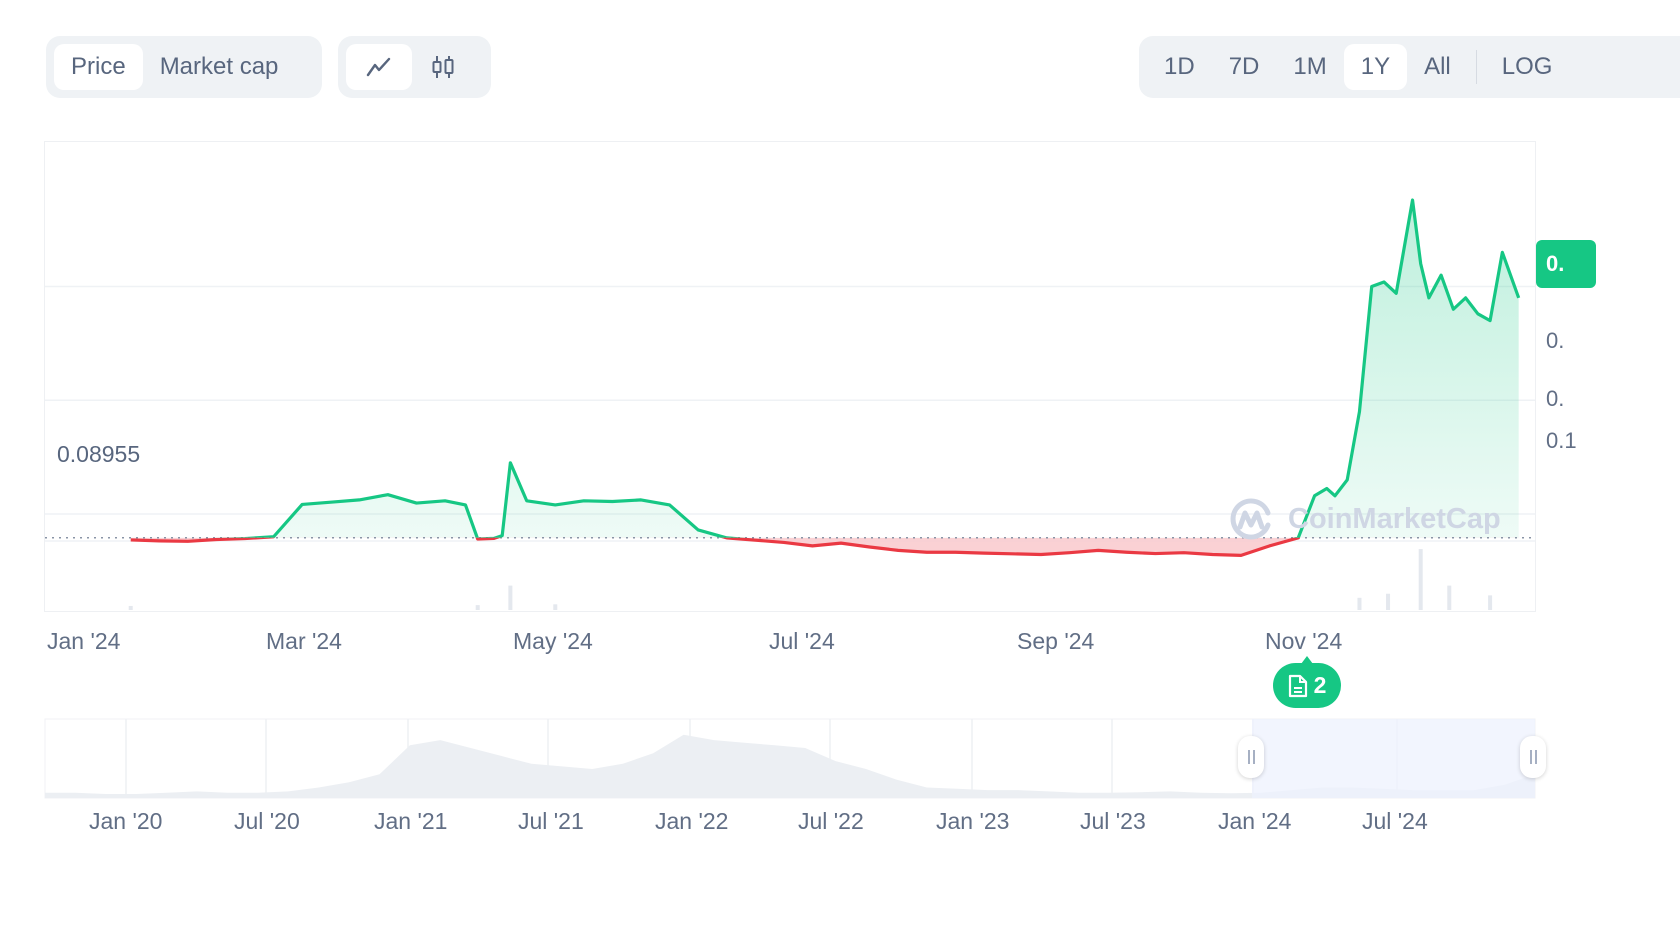  I want to click on watermark-text: CoinMarketCap, so click(1394, 518).